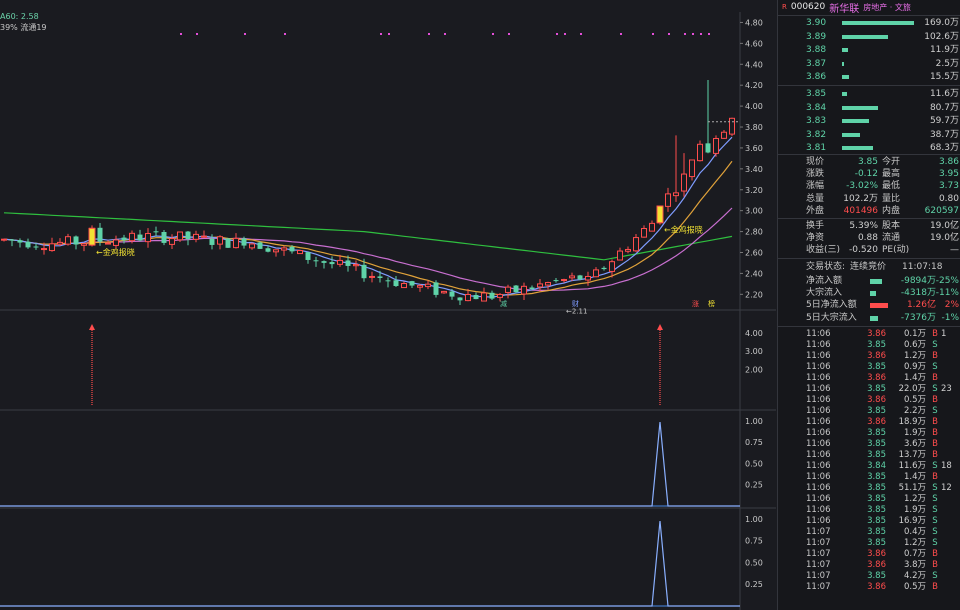 The width and height of the screenshot is (960, 610). What do you see at coordinates (869, 77) in the screenshot?
I see `book-level: 3.86 15.5万` at bounding box center [869, 77].